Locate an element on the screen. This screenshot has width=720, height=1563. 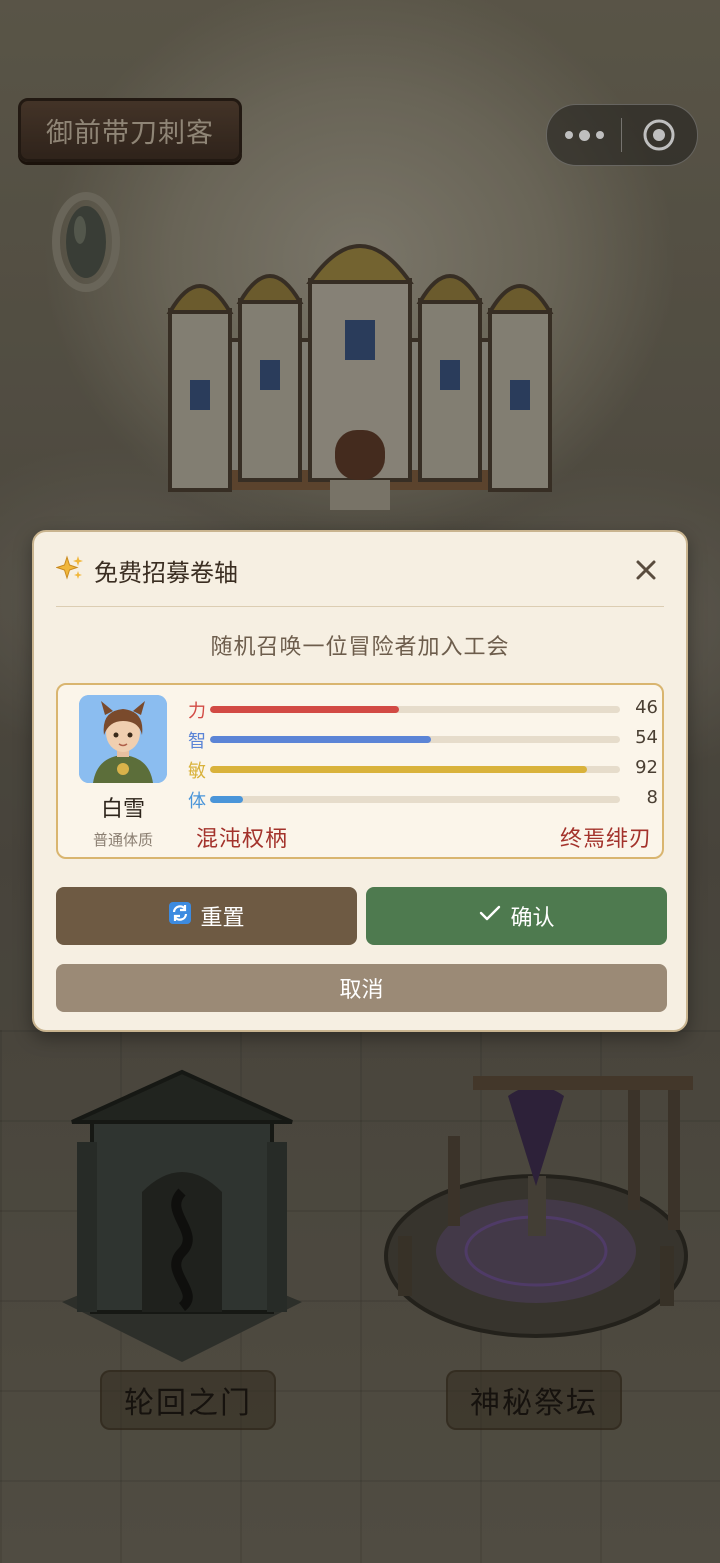
hero-skill-1: 混沌权柄 is located at coordinates (242, 837).